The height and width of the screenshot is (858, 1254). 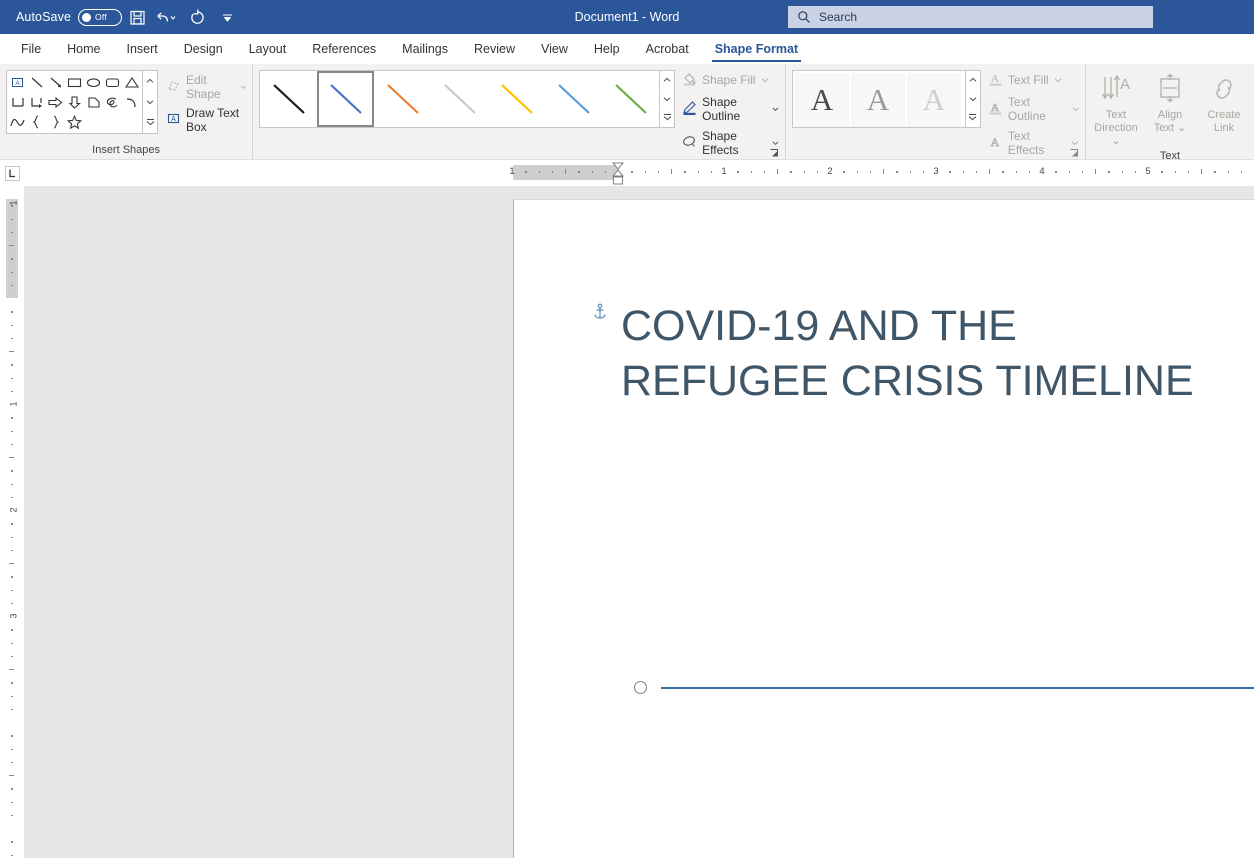 What do you see at coordinates (494, 49) in the screenshot?
I see `tab-review: Review` at bounding box center [494, 49].